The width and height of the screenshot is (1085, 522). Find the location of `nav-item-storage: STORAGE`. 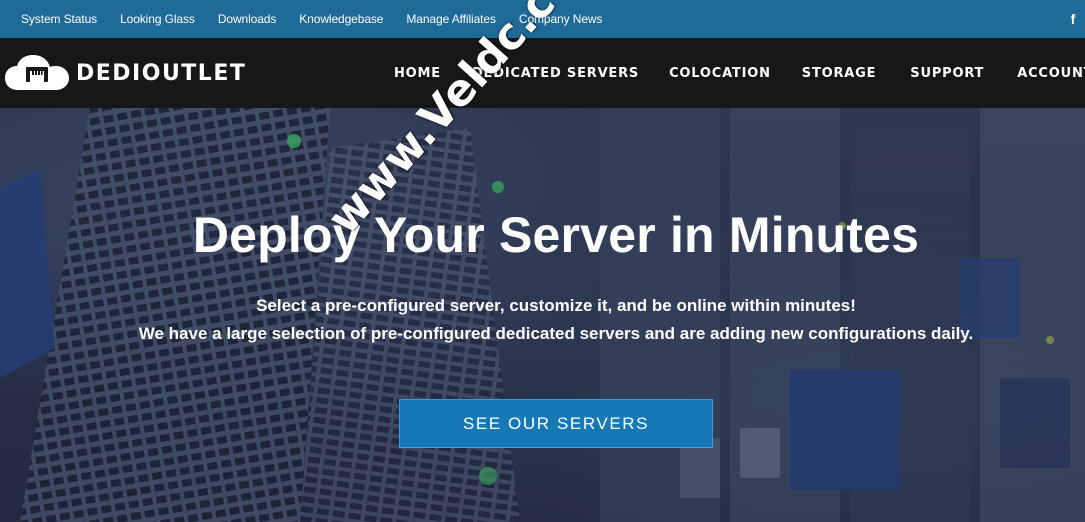

nav-item-storage: STORAGE is located at coordinates (839, 73).